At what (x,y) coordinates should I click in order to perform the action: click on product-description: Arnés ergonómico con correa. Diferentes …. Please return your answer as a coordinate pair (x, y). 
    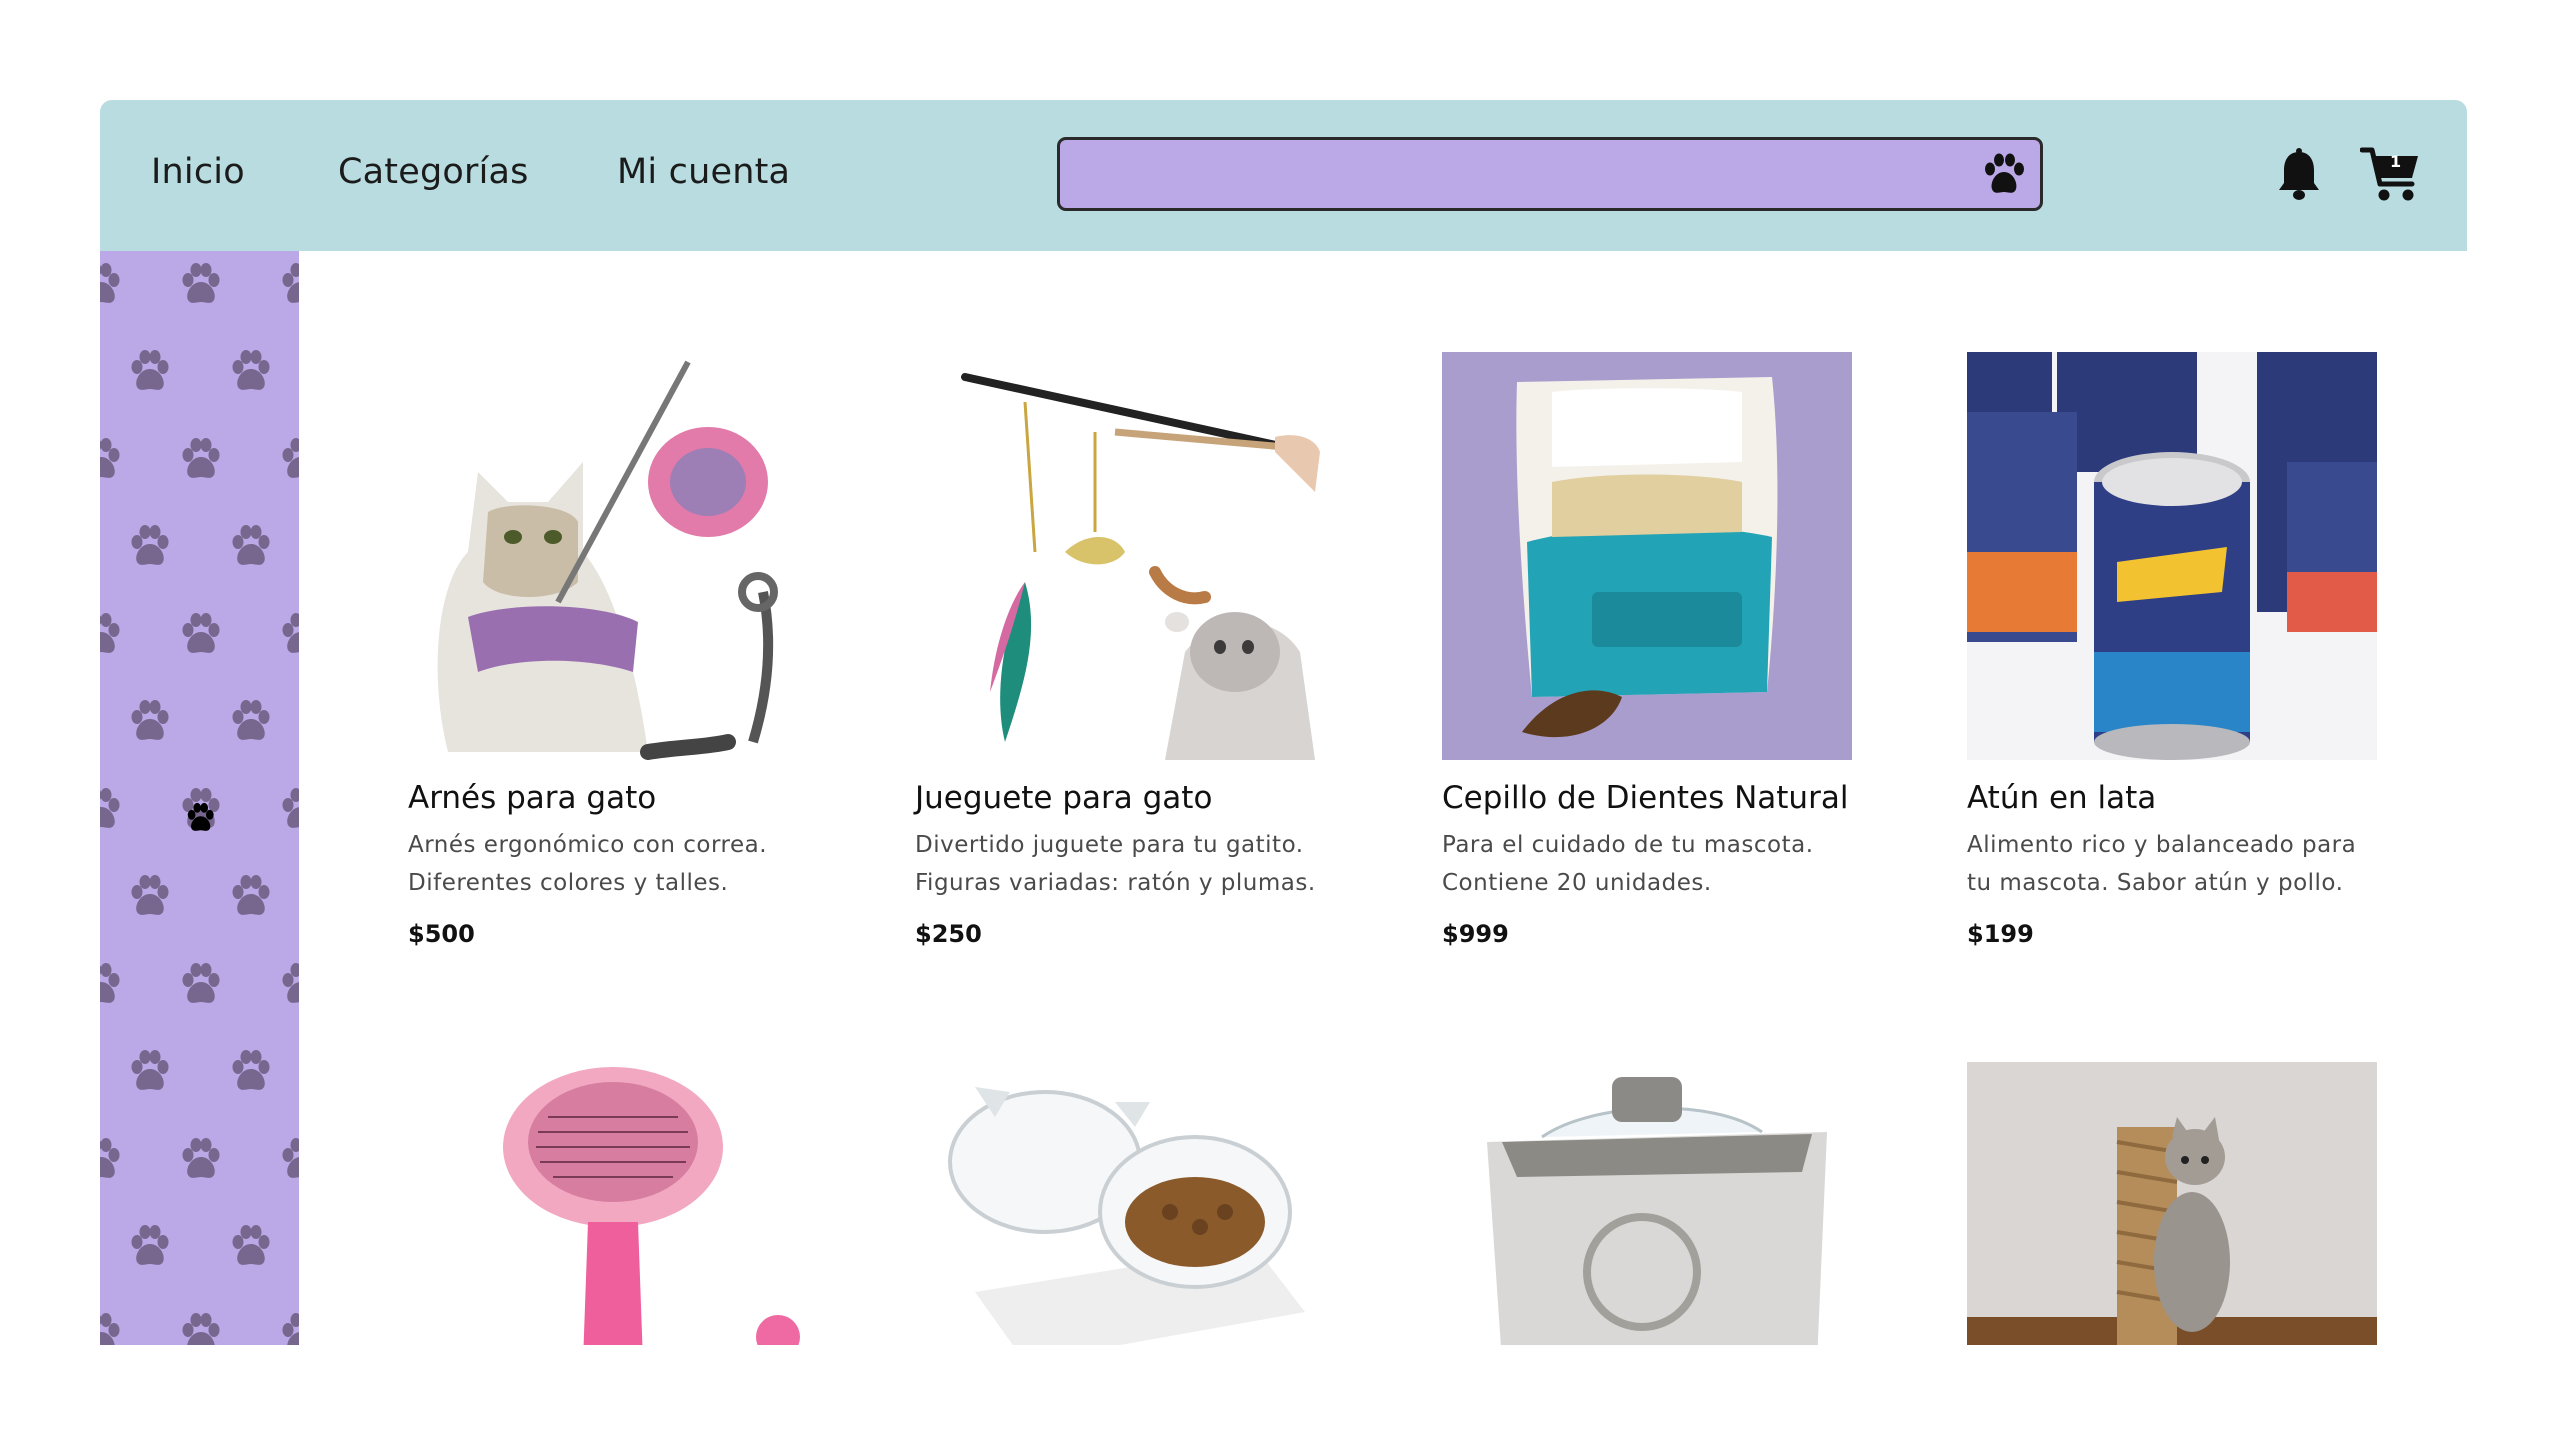
    Looking at the image, I should click on (588, 864).